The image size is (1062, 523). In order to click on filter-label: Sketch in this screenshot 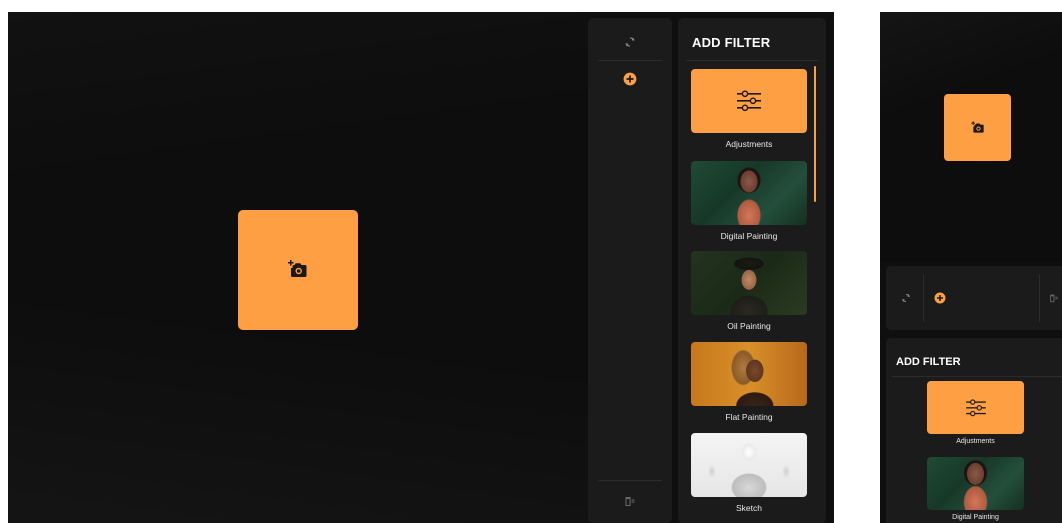, I will do `click(749, 508)`.